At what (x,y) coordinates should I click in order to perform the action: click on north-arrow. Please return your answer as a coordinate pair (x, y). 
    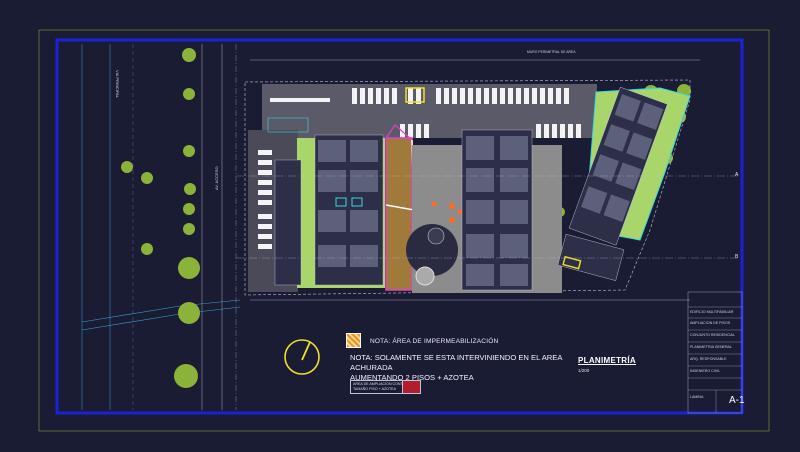
    Looking at the image, I should click on (302, 357).